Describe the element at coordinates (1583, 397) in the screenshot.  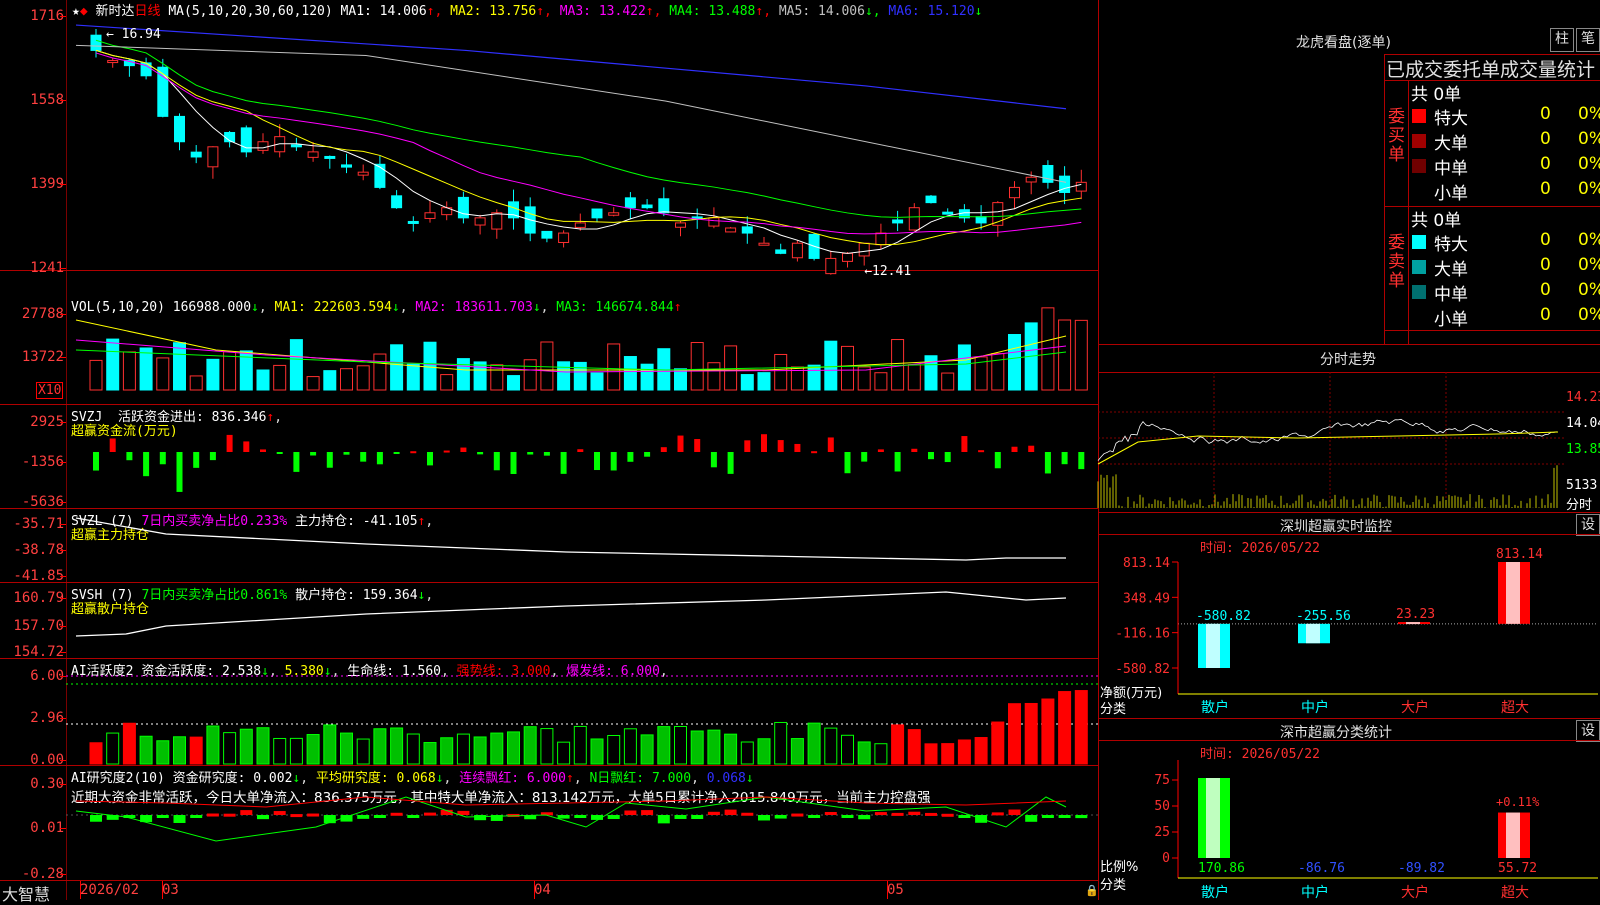
I see `intraday-ylabel: 14.23` at that location.